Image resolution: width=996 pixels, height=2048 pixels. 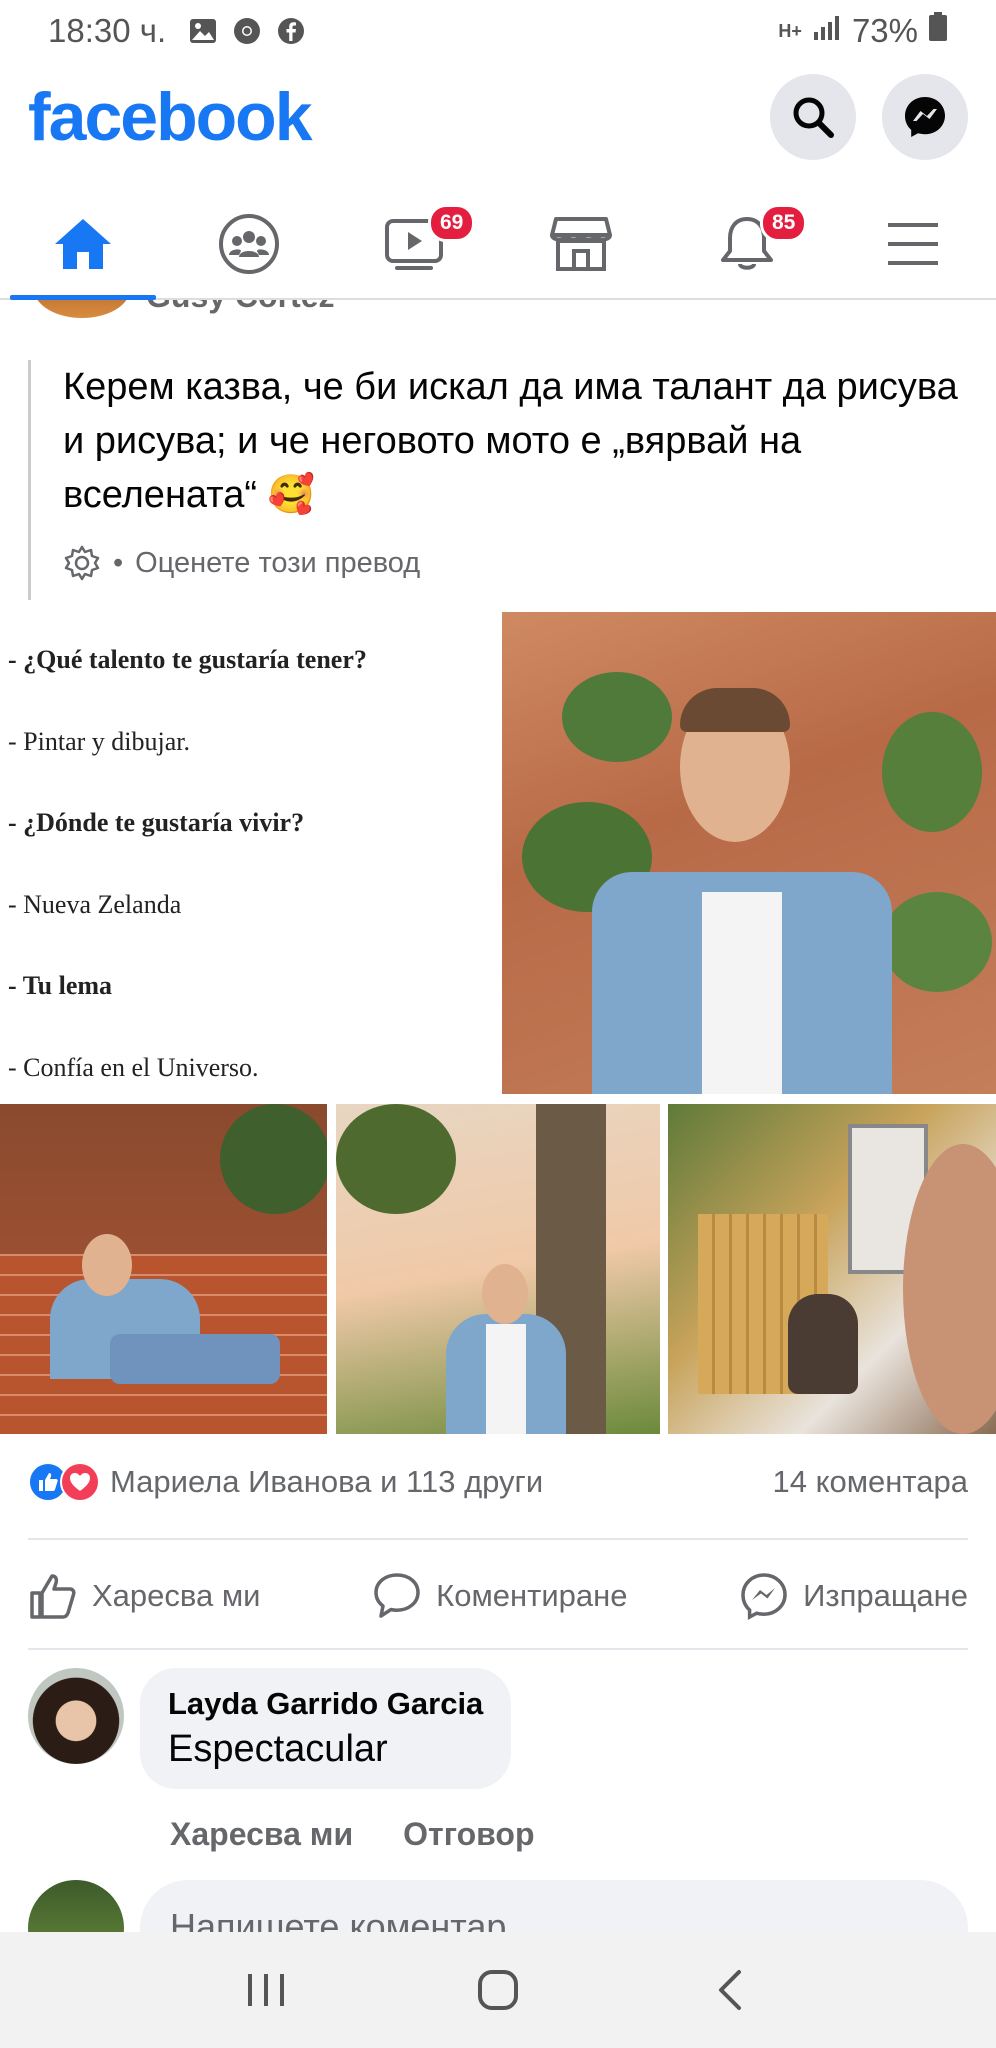 I want to click on status-time: 18:30 ч., so click(x=107, y=30).